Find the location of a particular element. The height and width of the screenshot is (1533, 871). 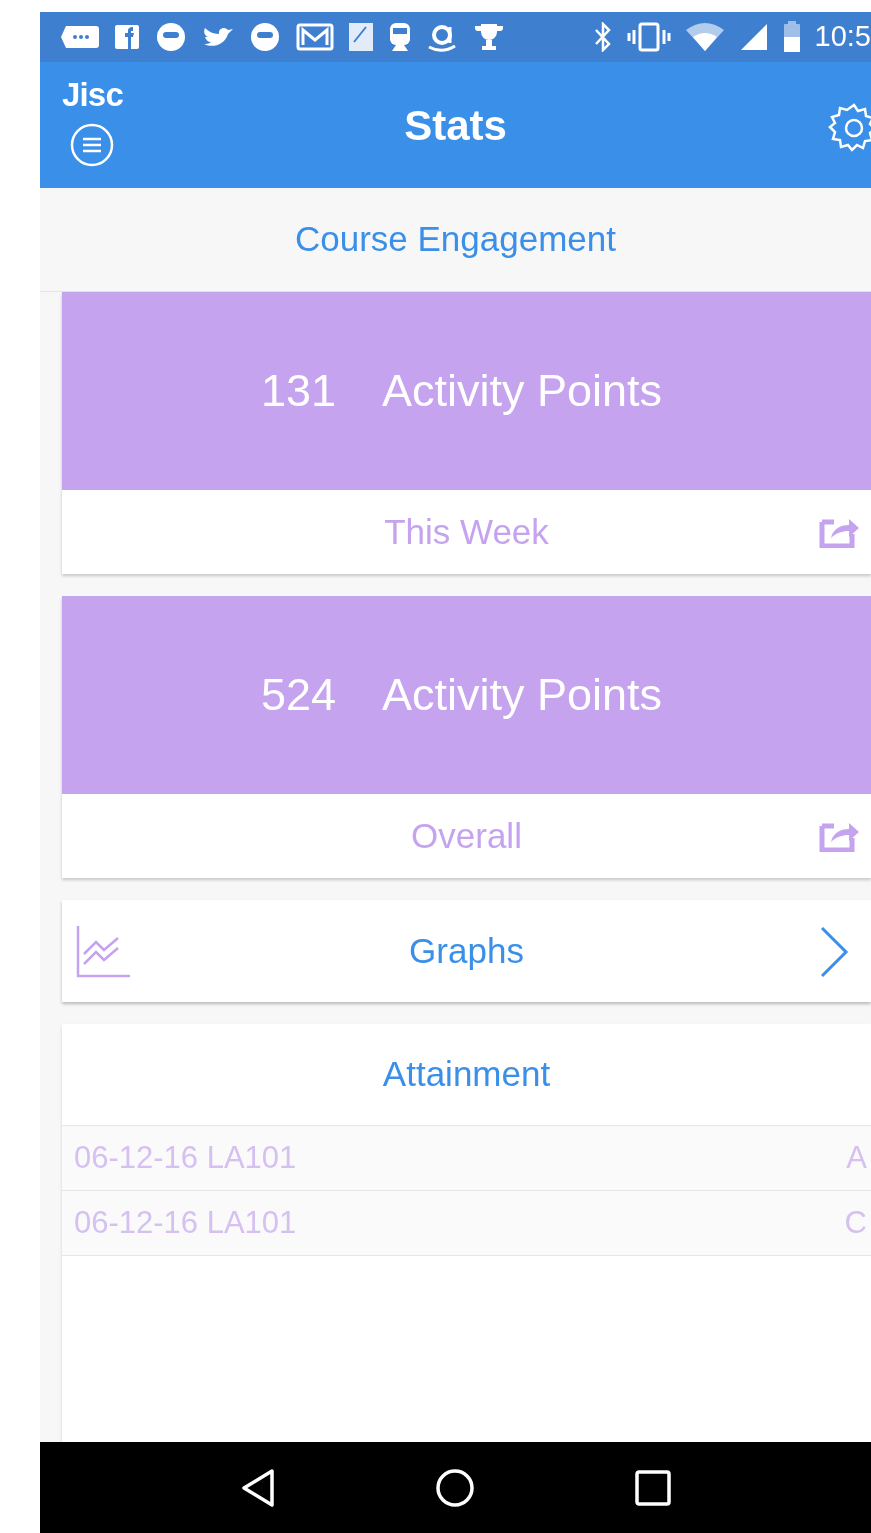

brand-logo: Jisc is located at coordinates (92, 94).